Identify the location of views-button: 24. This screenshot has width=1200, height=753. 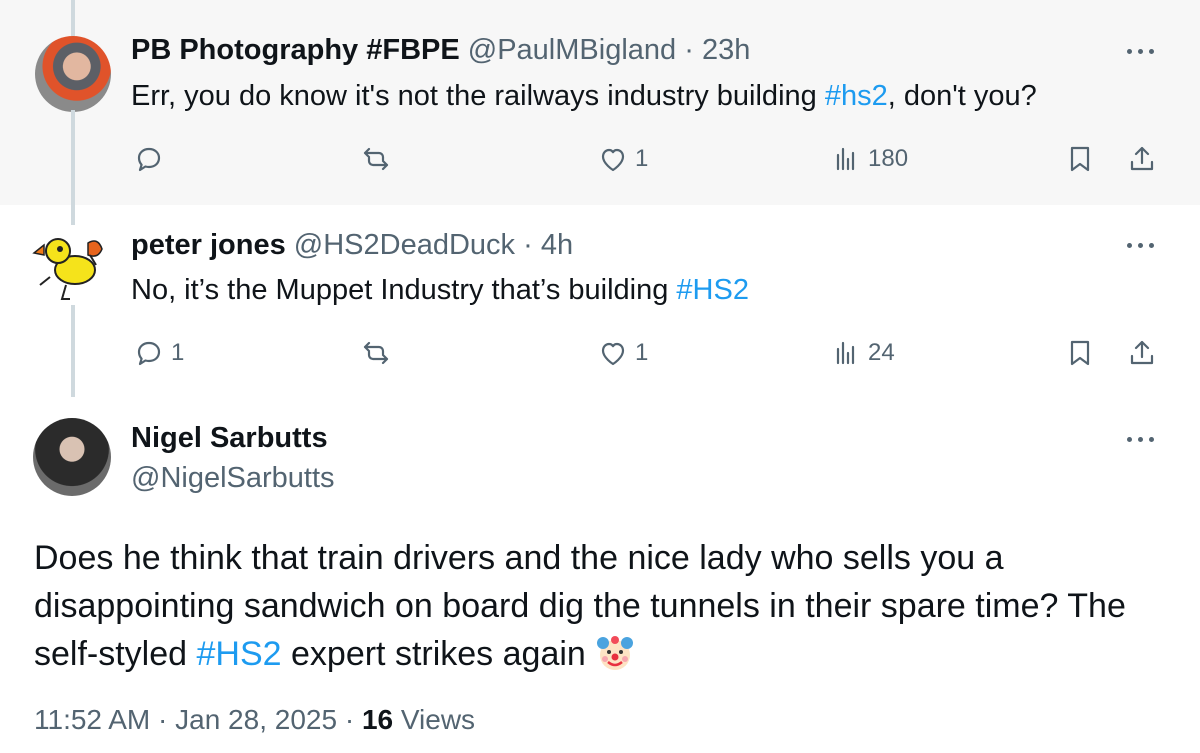
(862, 353).